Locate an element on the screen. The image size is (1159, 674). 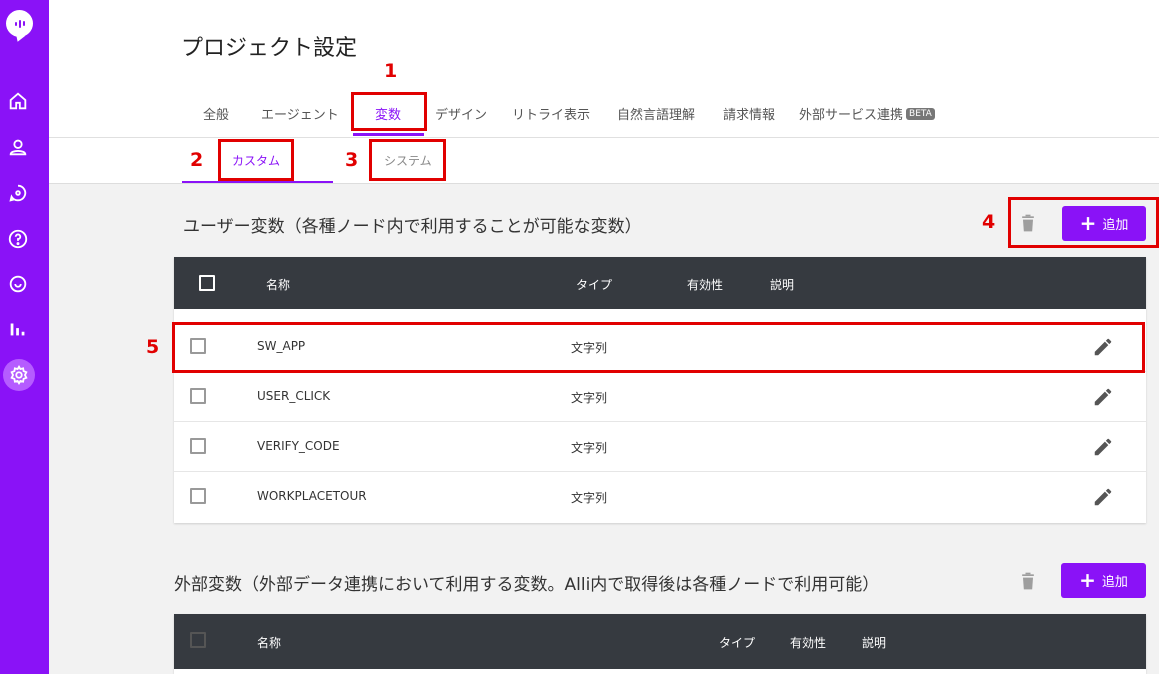
active-subtab-indicator is located at coordinates (257, 182).